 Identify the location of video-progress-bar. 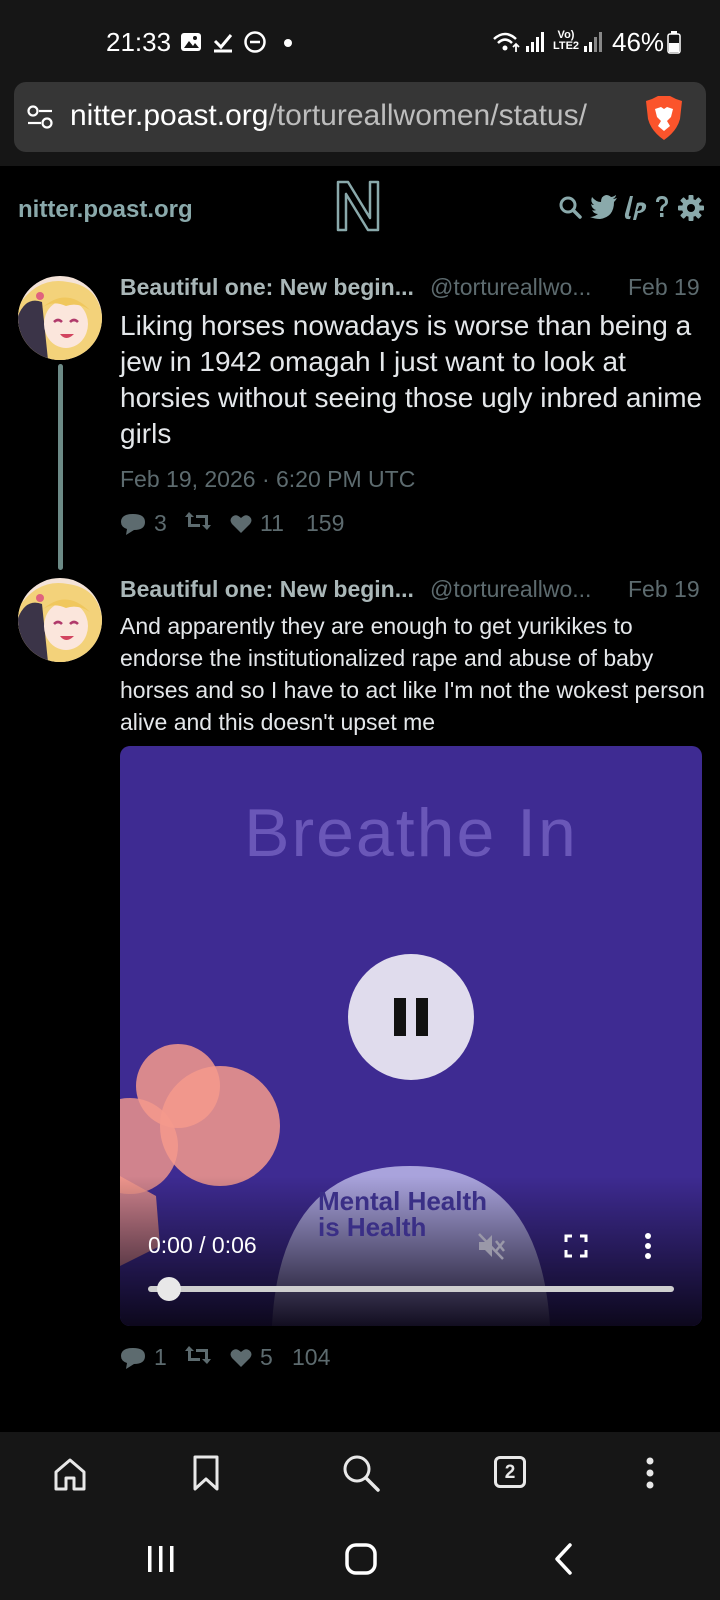
(411, 1289).